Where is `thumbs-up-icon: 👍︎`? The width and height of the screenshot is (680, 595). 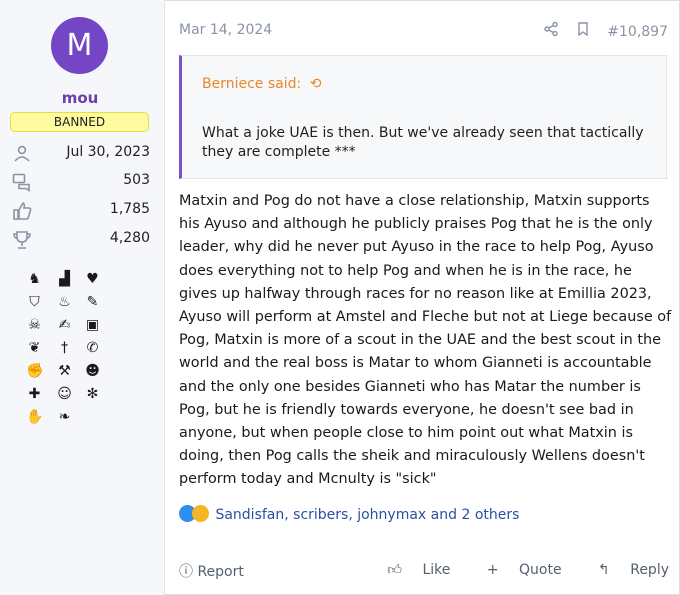
thumbs-up-icon: 👍︎ is located at coordinates (394, 570).